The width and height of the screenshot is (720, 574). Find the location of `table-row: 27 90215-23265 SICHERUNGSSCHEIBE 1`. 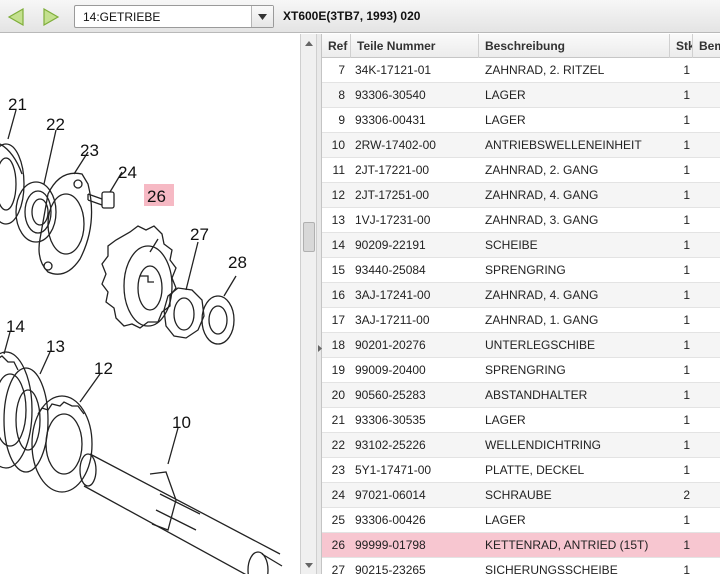

table-row: 27 90215-23265 SICHERUNGSSCHEIBE 1 is located at coordinates (521, 566).